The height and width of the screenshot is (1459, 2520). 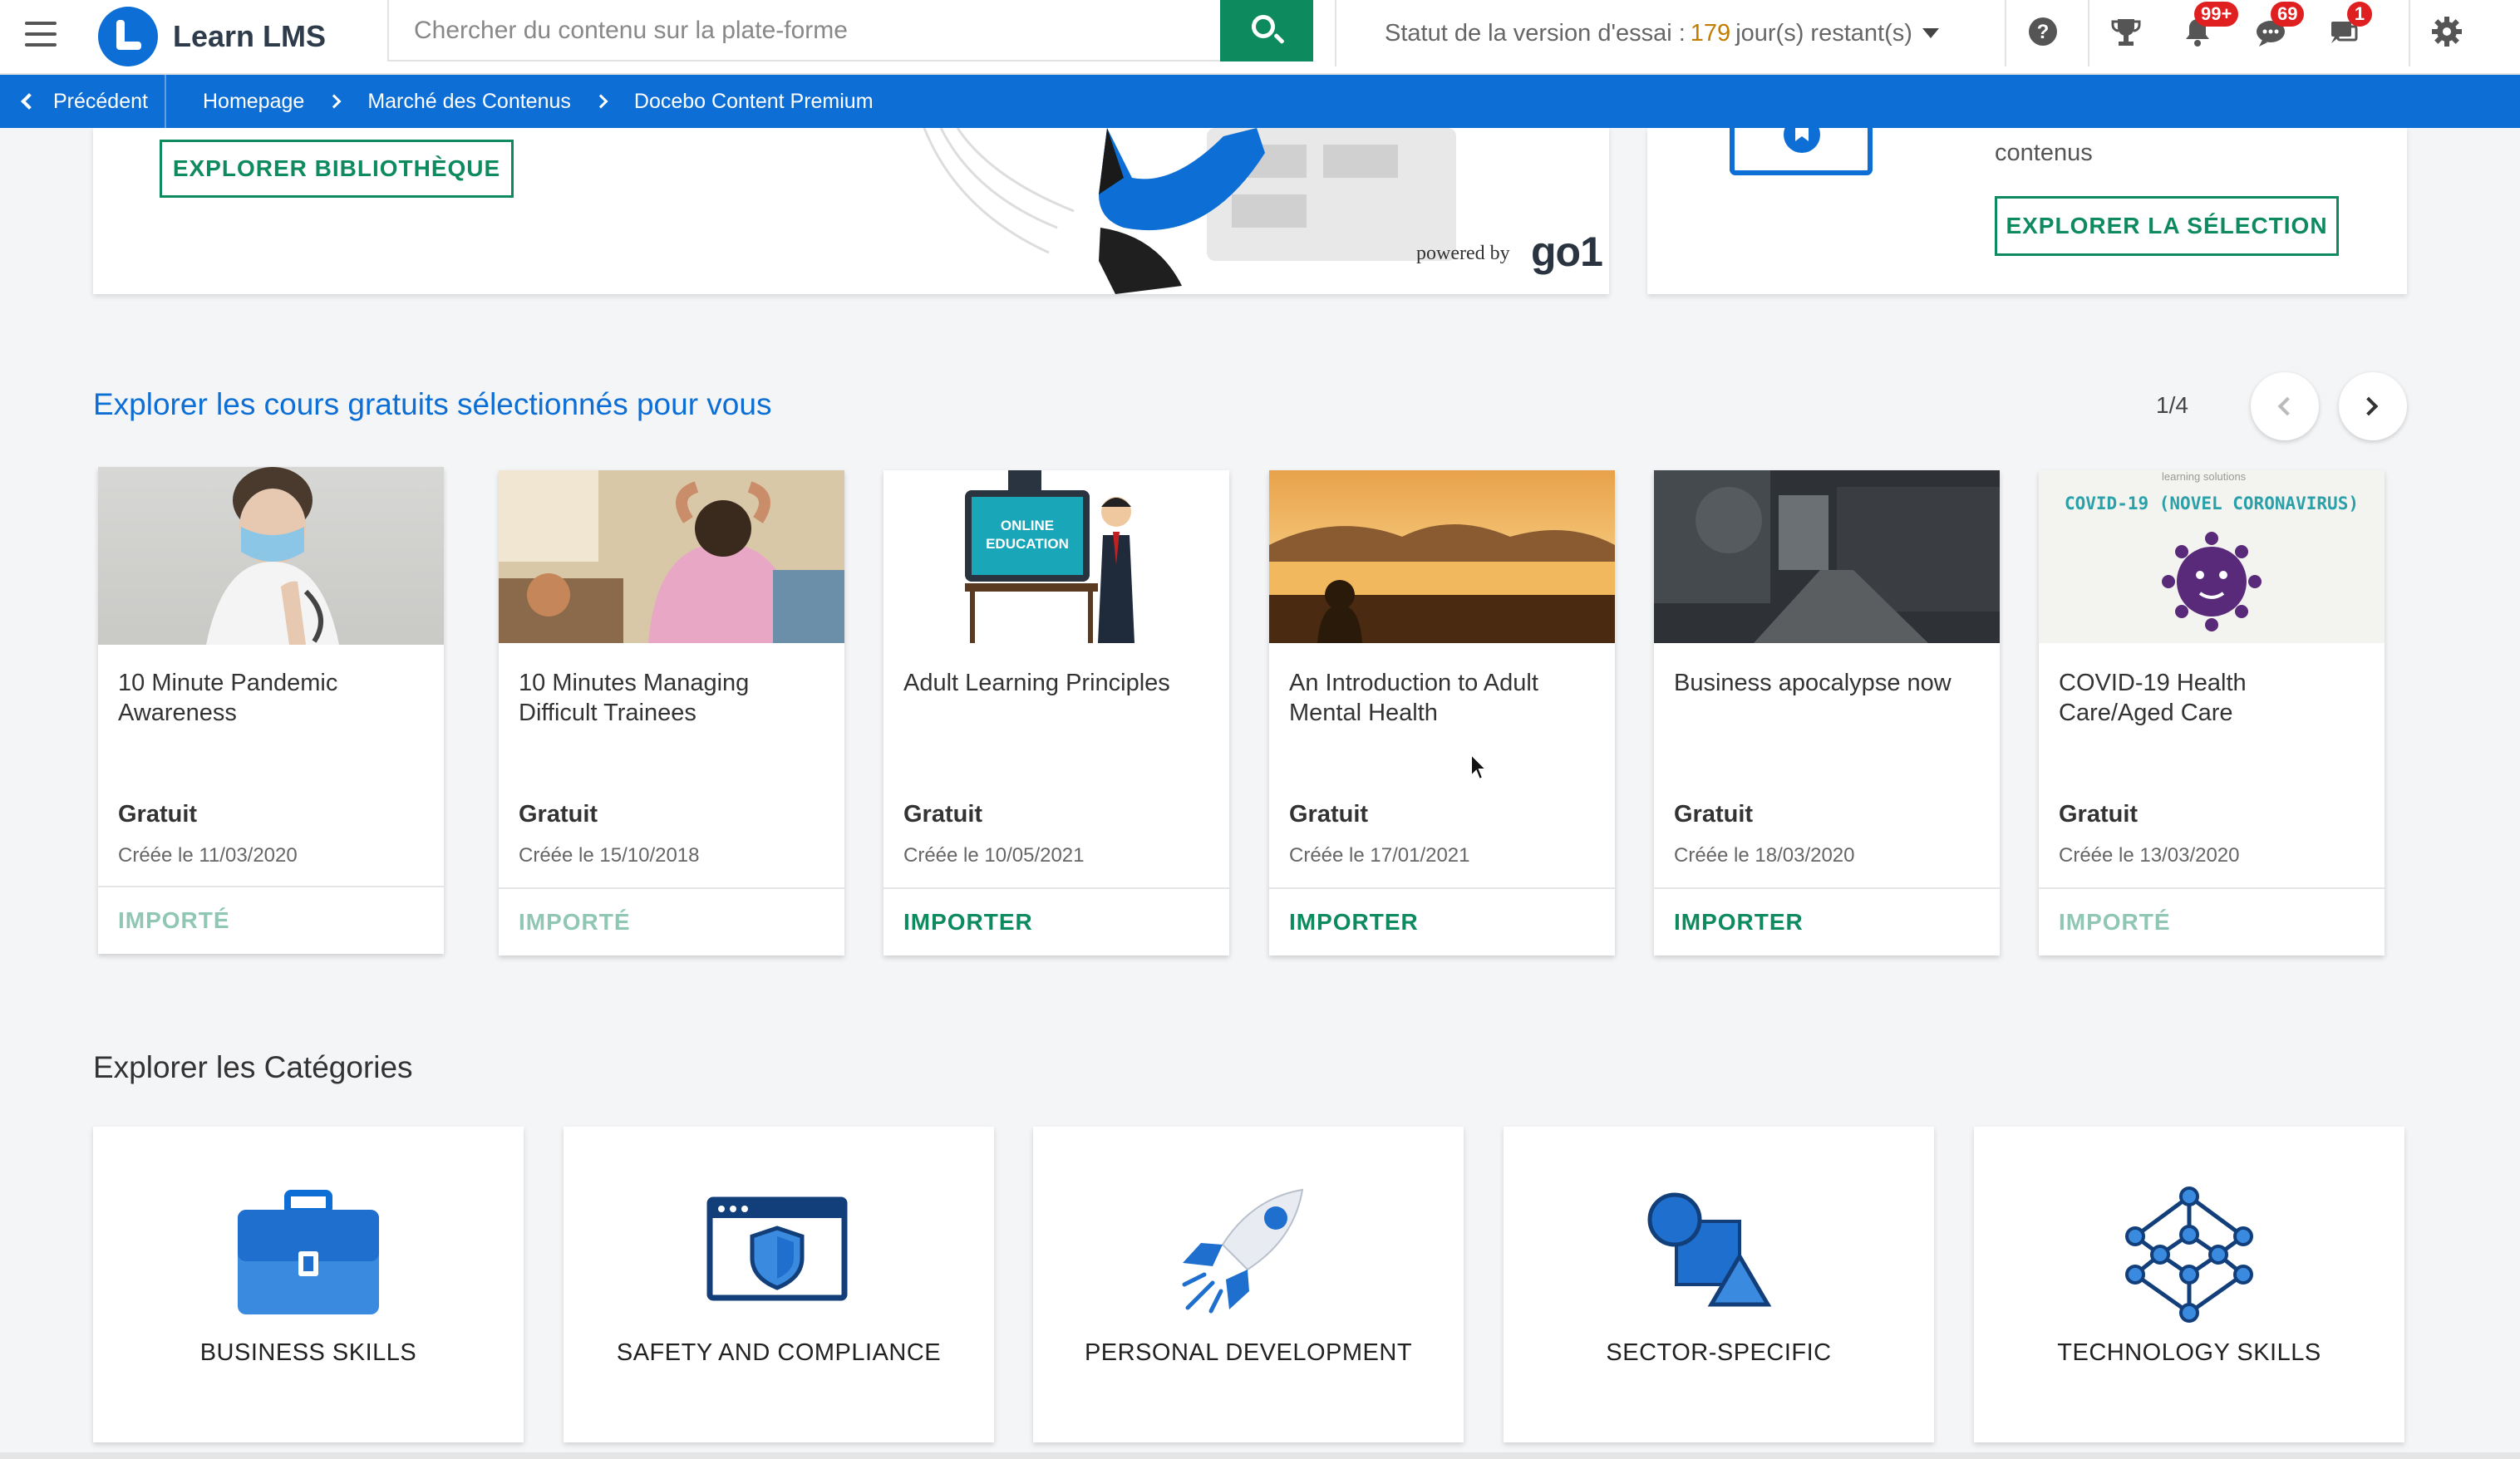 I want to click on back-button: Précédent, so click(x=83, y=101).